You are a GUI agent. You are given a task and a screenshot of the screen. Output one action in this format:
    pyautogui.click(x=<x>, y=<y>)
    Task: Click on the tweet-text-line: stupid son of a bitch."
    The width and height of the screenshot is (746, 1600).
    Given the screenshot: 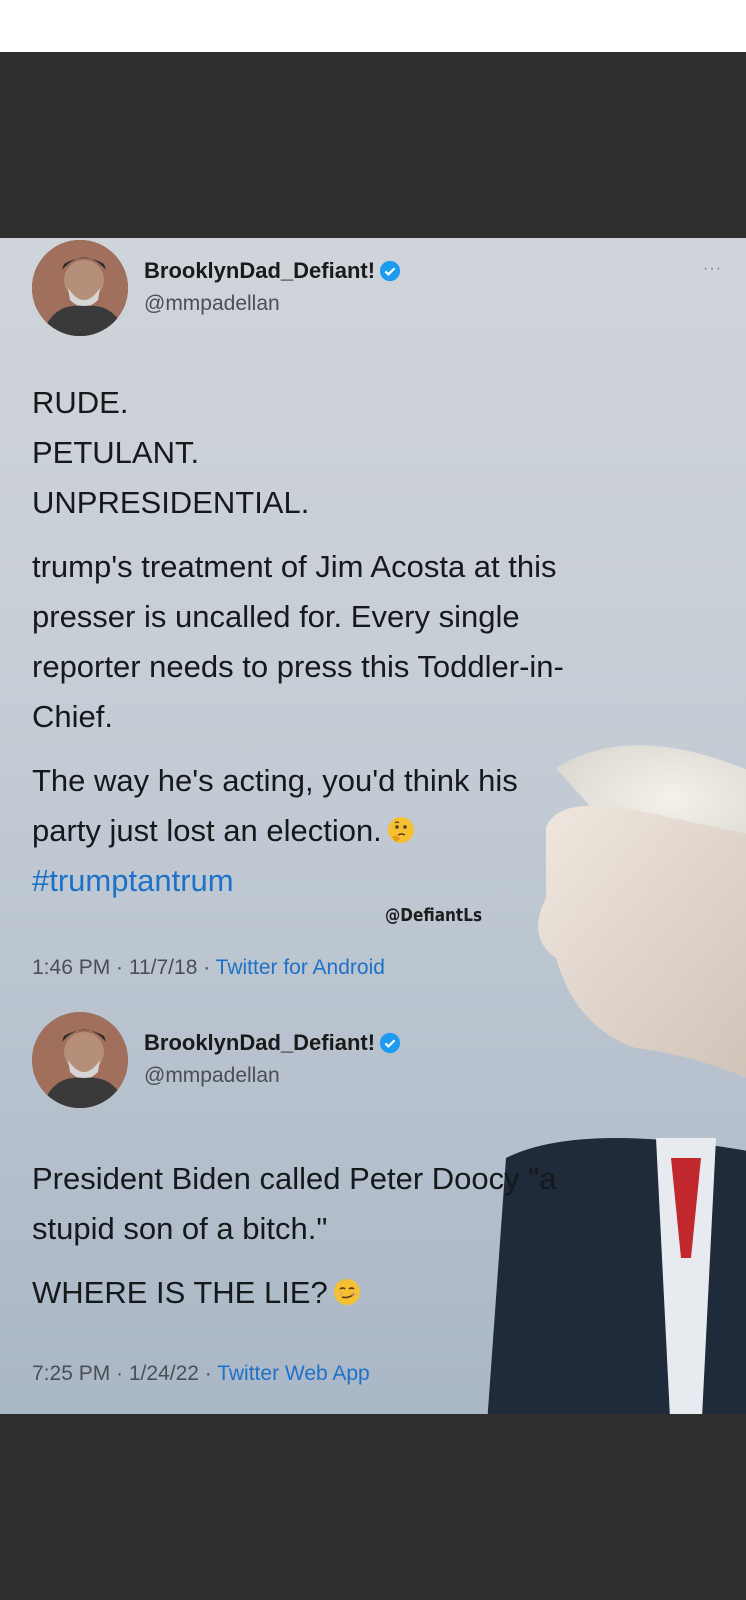 What is the action you would take?
    pyautogui.click(x=180, y=1228)
    